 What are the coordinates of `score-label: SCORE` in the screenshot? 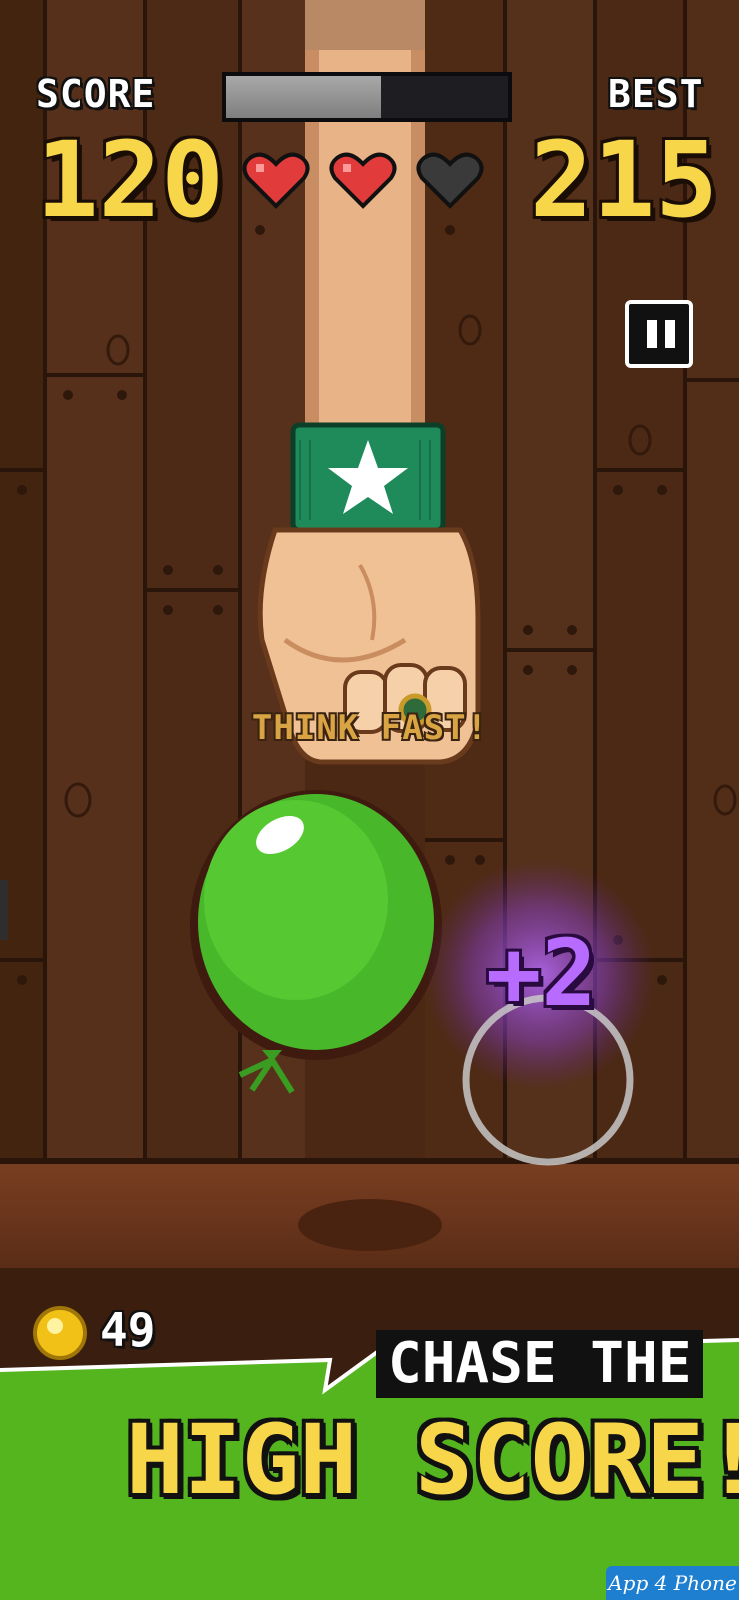 It's located at (96, 94).